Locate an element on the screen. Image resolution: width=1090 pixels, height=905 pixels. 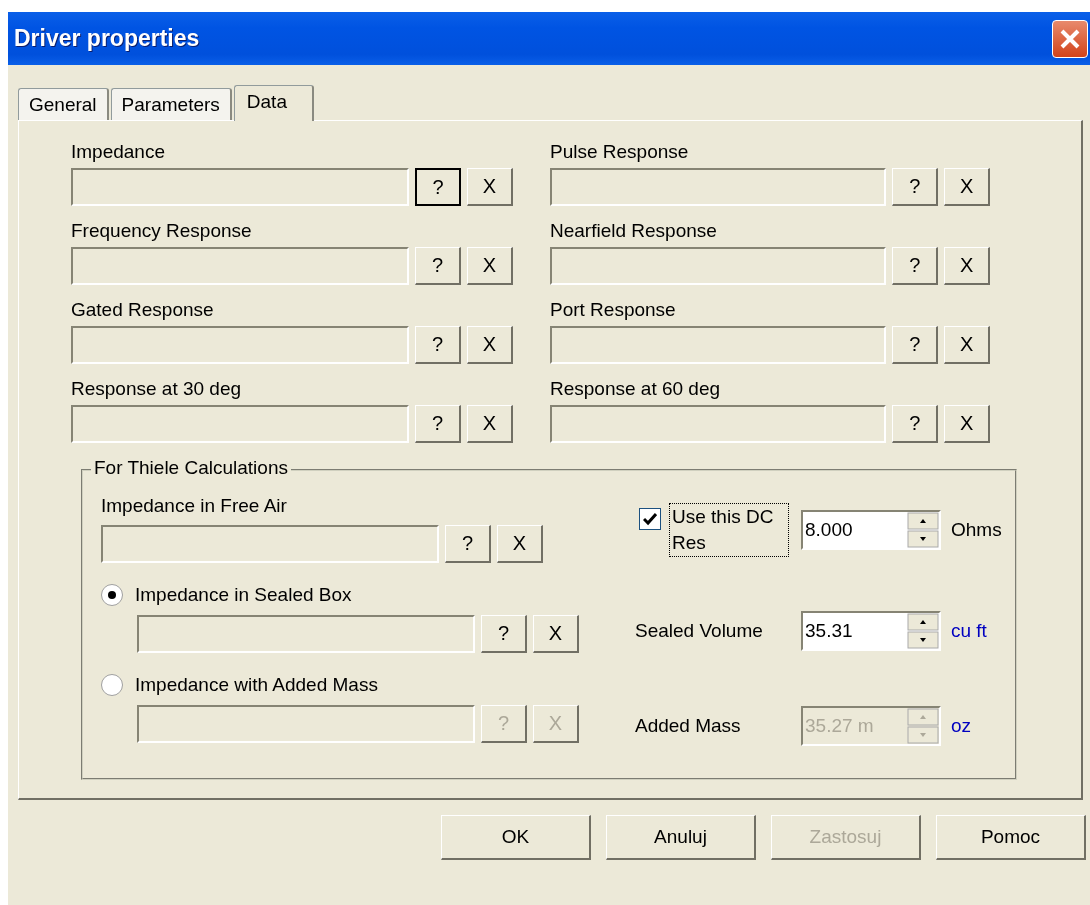
field-label: Response at 30 deg is located at coordinates (157, 389).